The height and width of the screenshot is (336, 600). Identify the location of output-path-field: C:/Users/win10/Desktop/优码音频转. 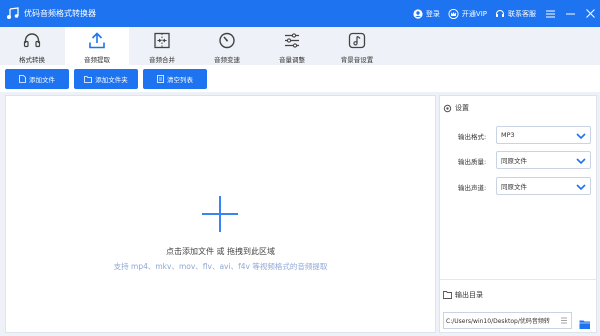
(507, 320).